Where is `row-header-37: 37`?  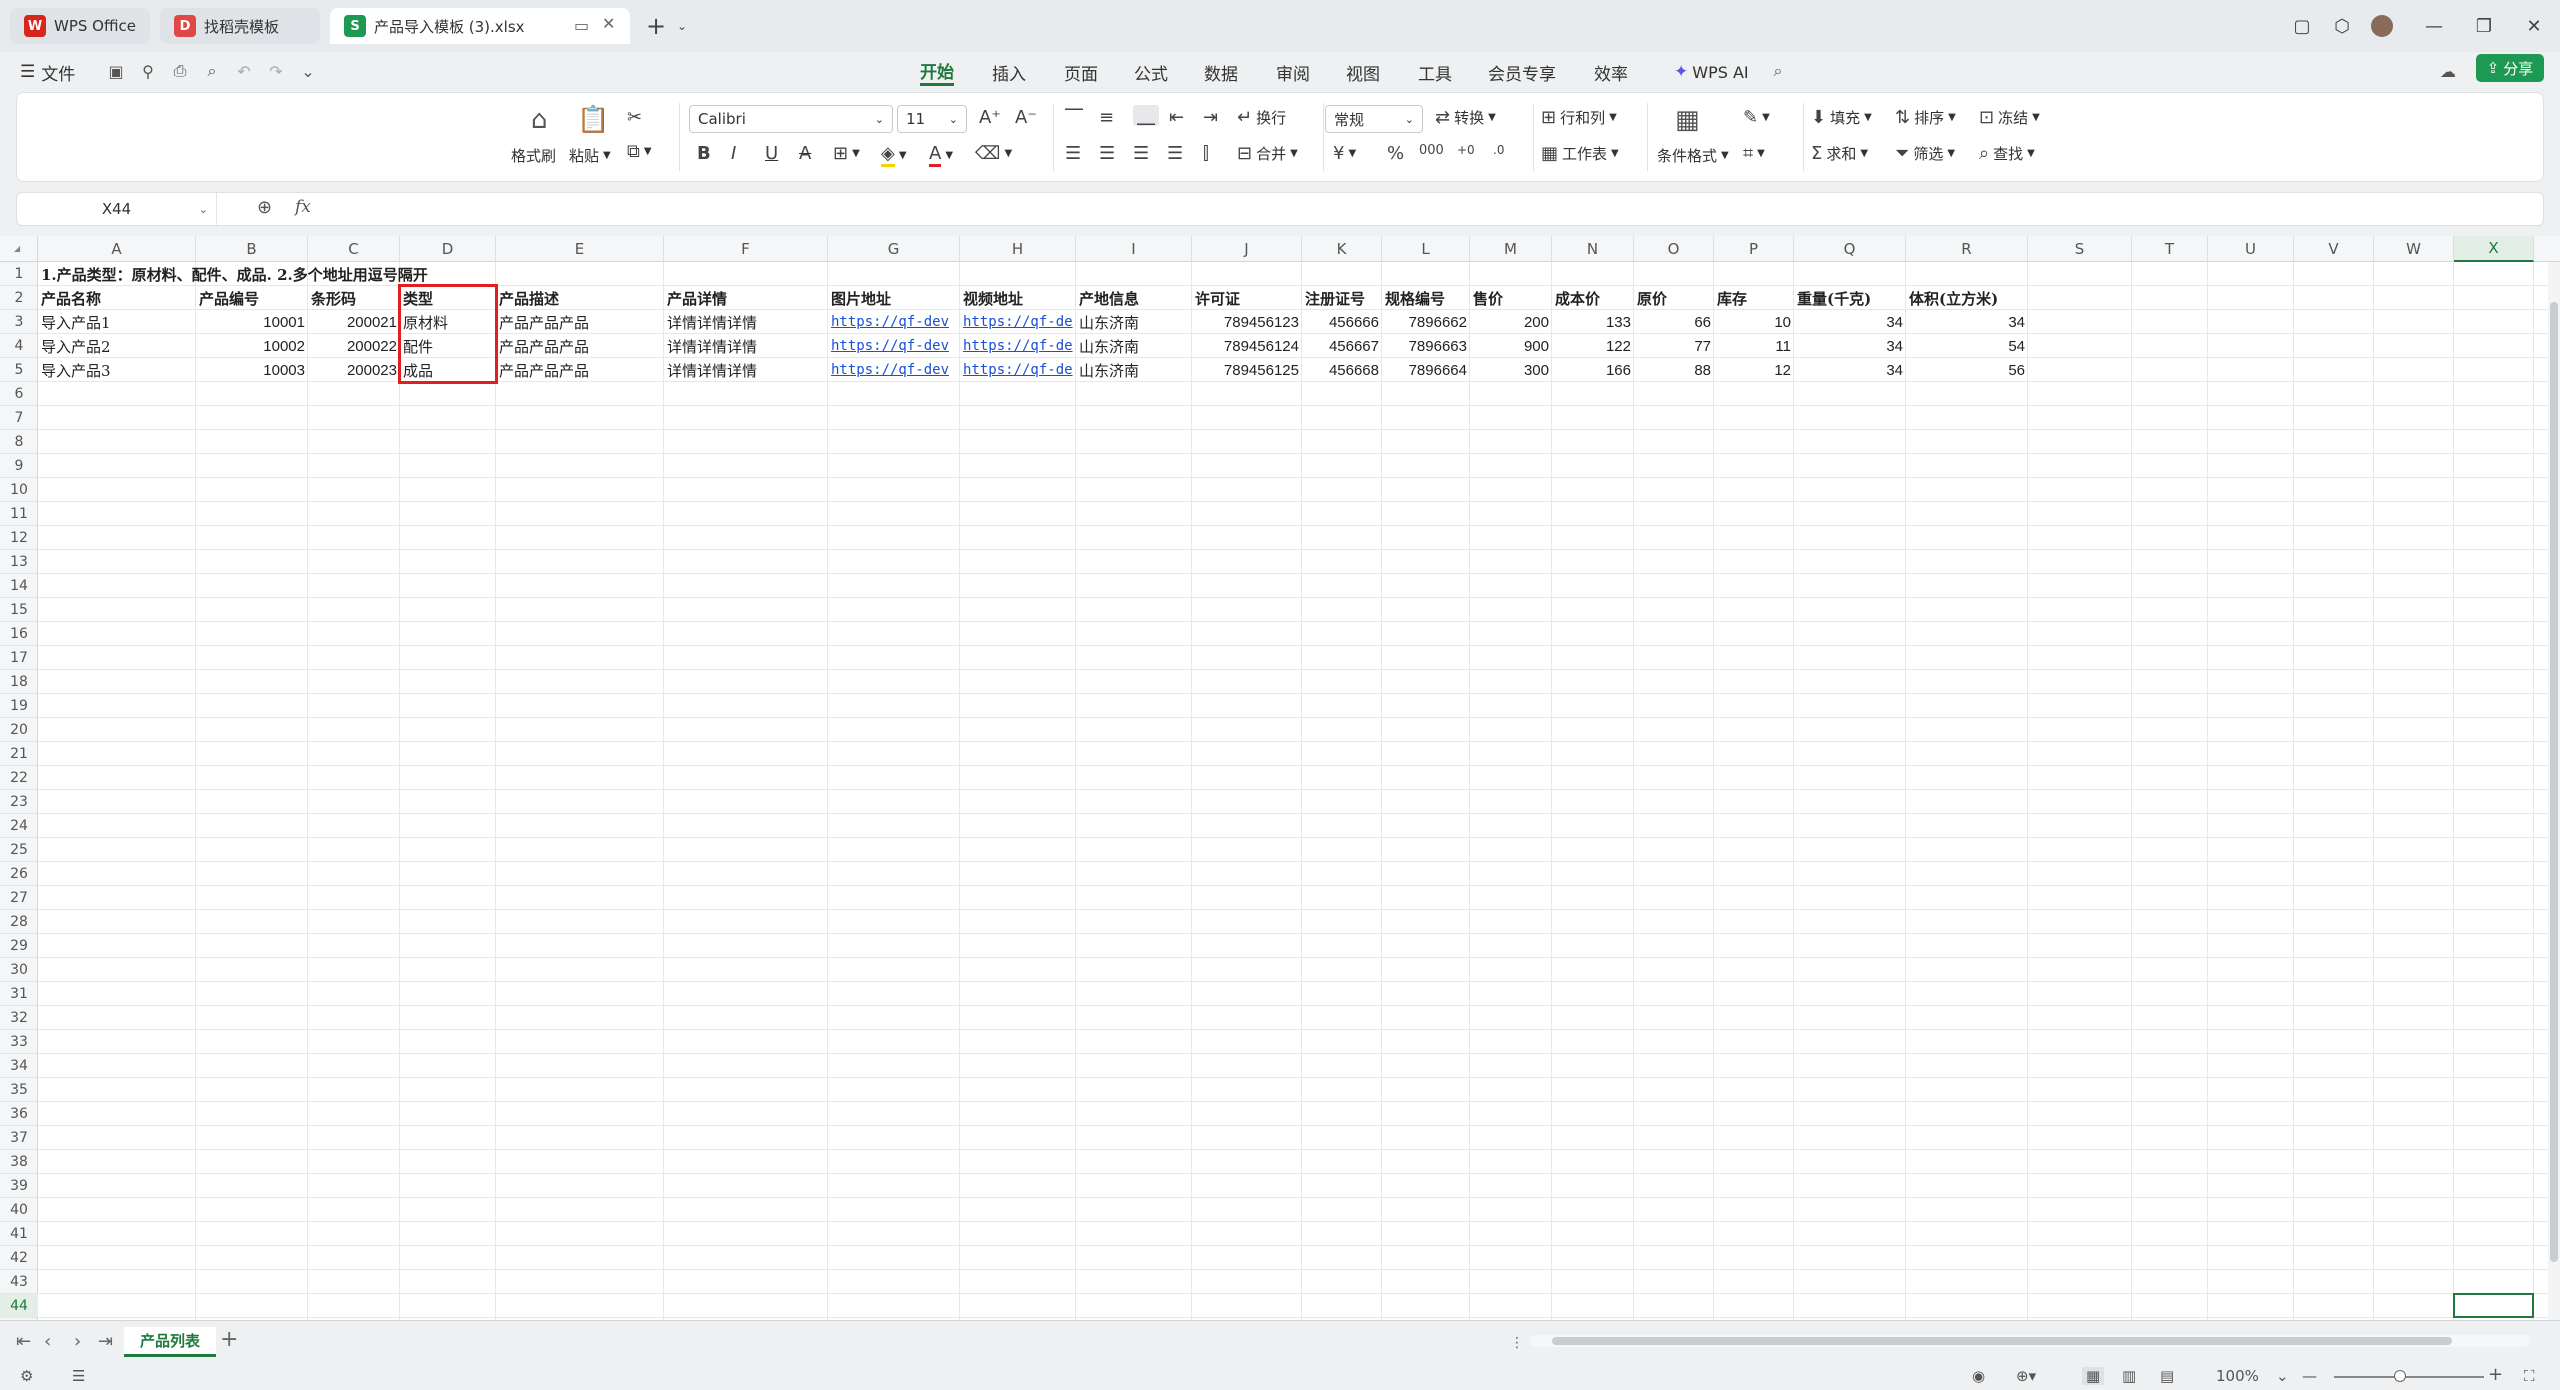 row-header-37: 37 is located at coordinates (19, 1138).